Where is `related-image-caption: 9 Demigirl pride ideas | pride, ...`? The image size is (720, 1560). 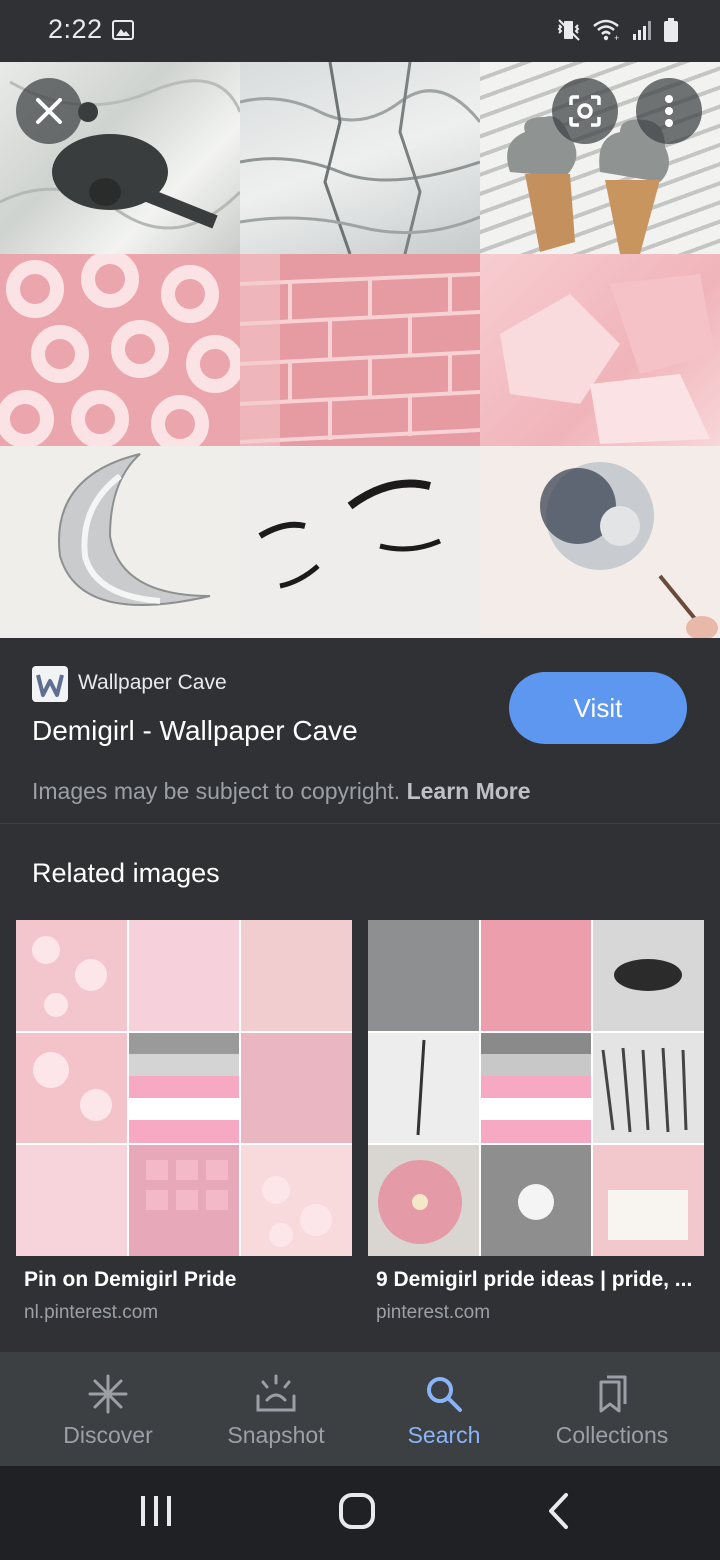
related-image-caption: 9 Demigirl pride ideas | pride, ... is located at coordinates (541, 1280).